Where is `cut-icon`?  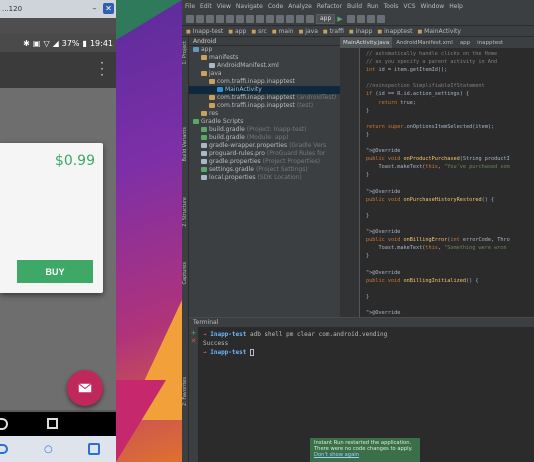 cut-icon is located at coordinates (240, 18).